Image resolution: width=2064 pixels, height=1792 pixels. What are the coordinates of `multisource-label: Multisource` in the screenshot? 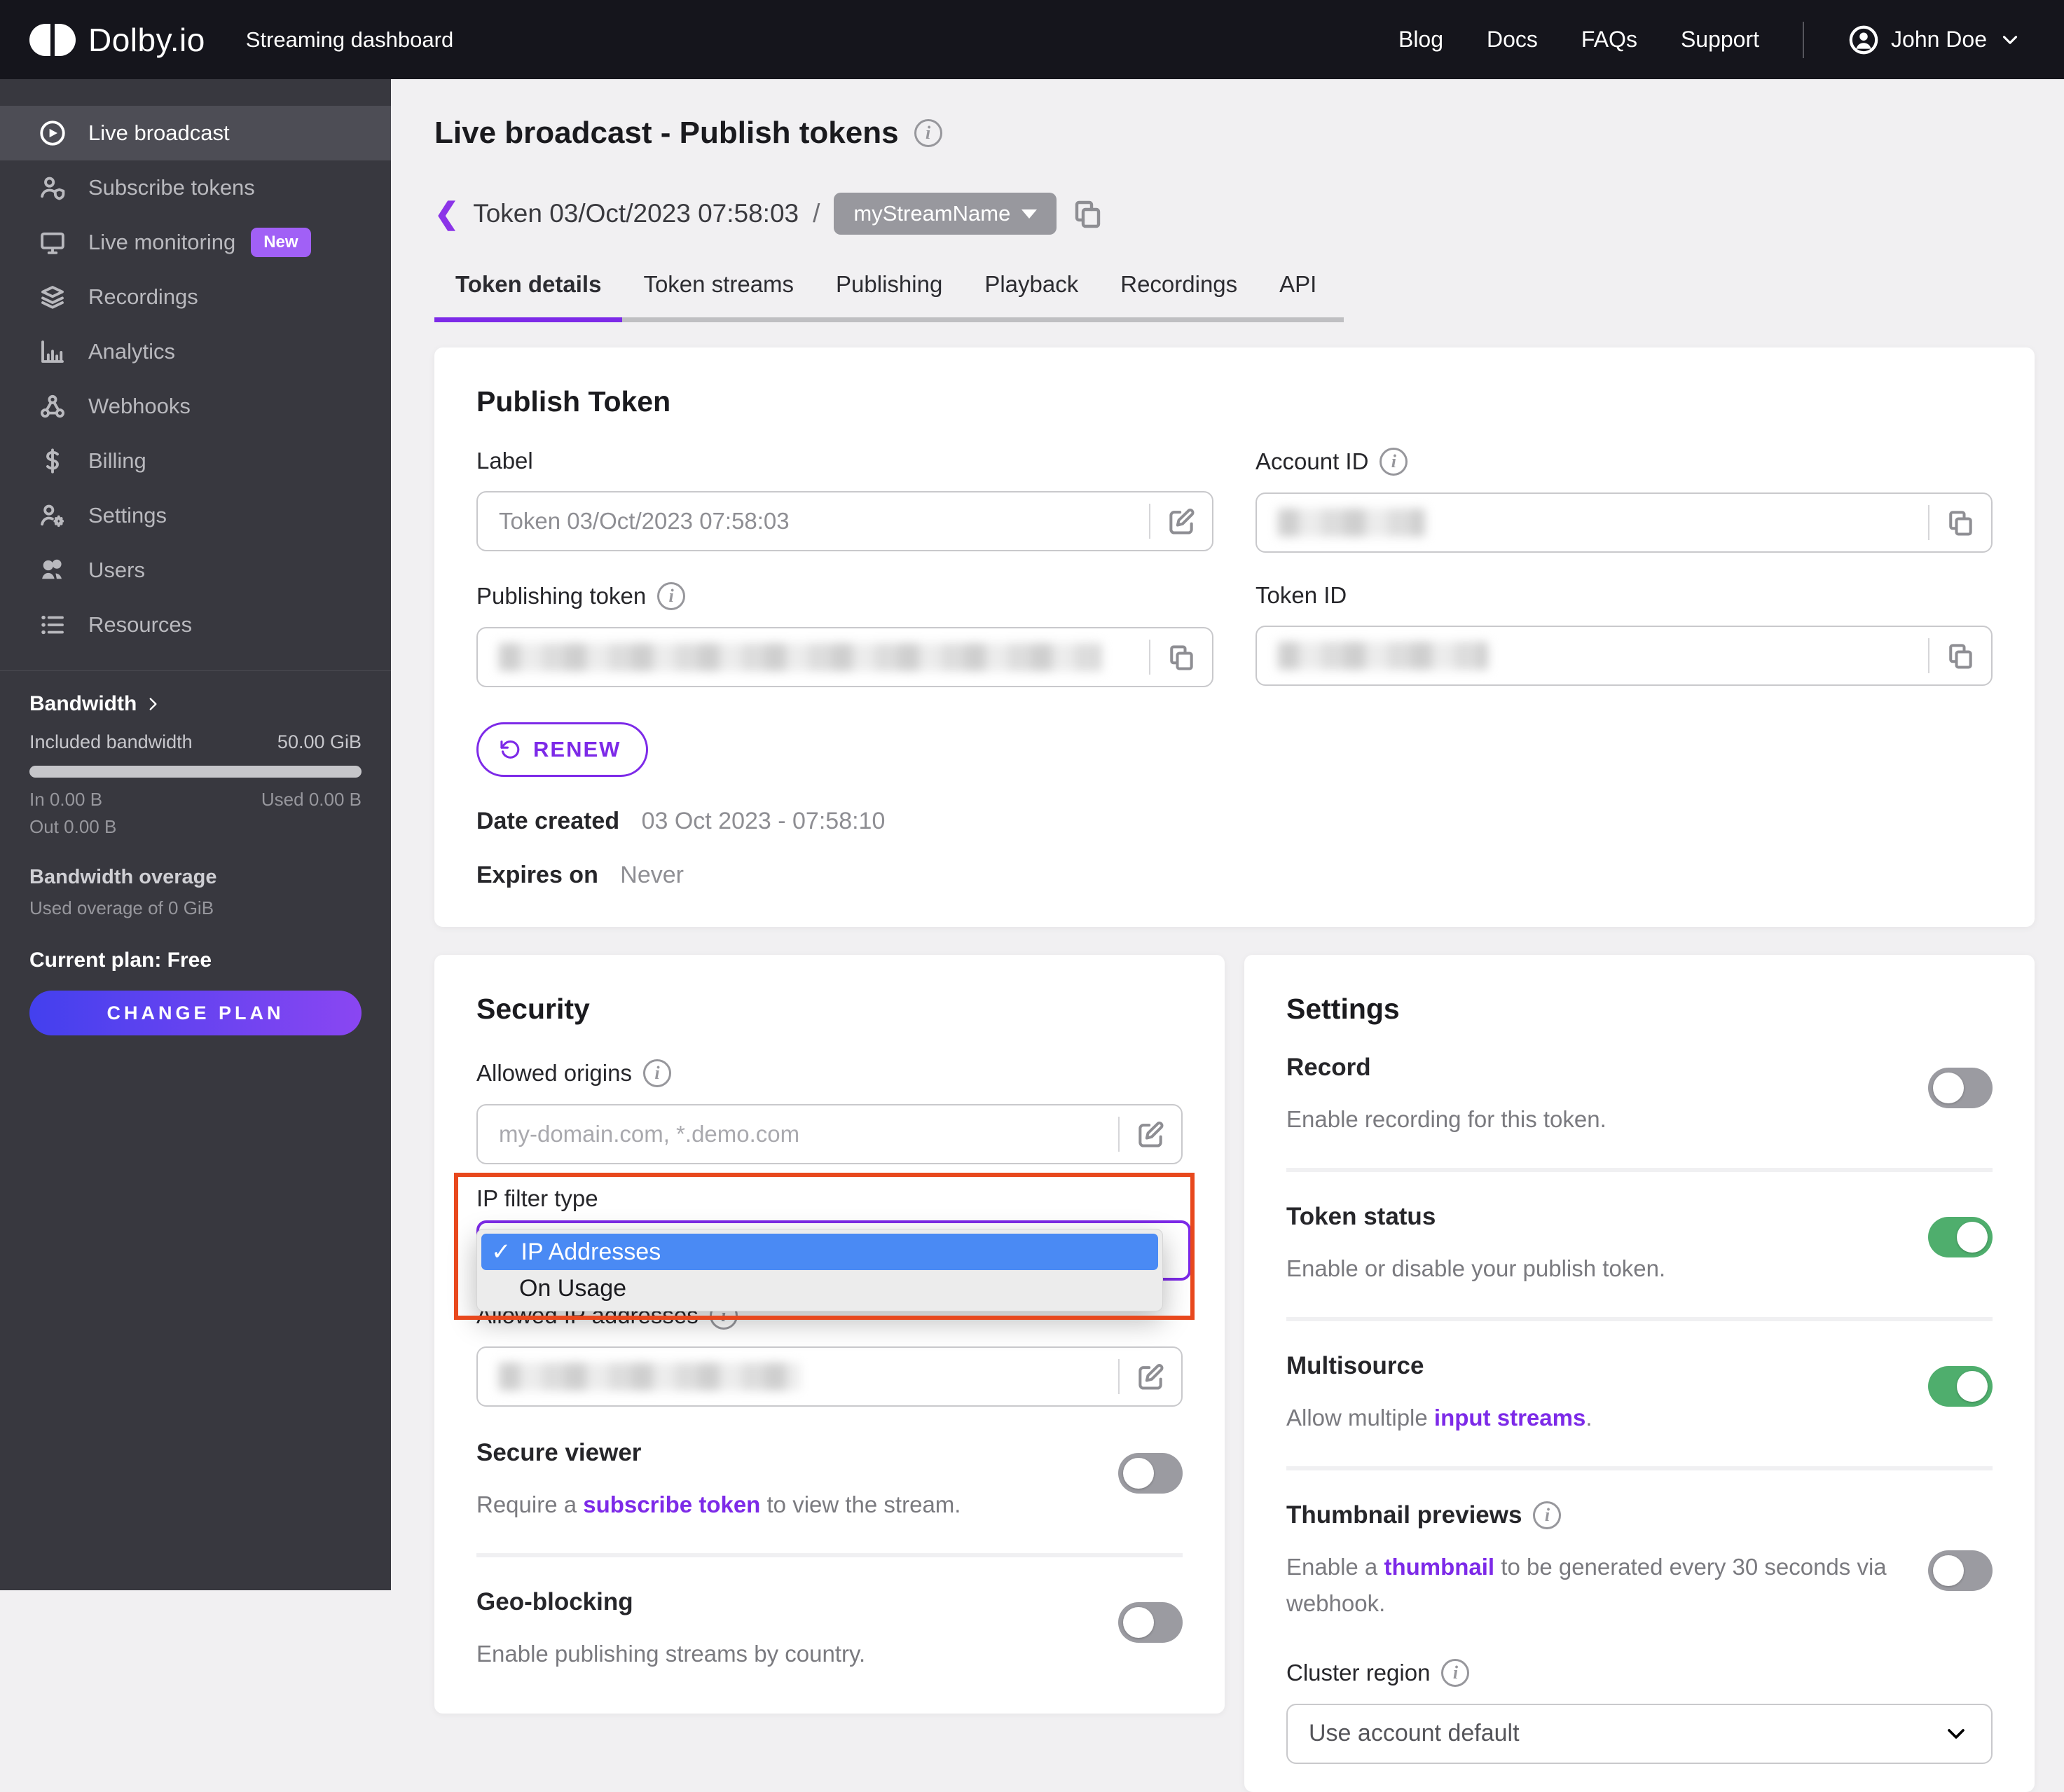 It's located at (1355, 1366).